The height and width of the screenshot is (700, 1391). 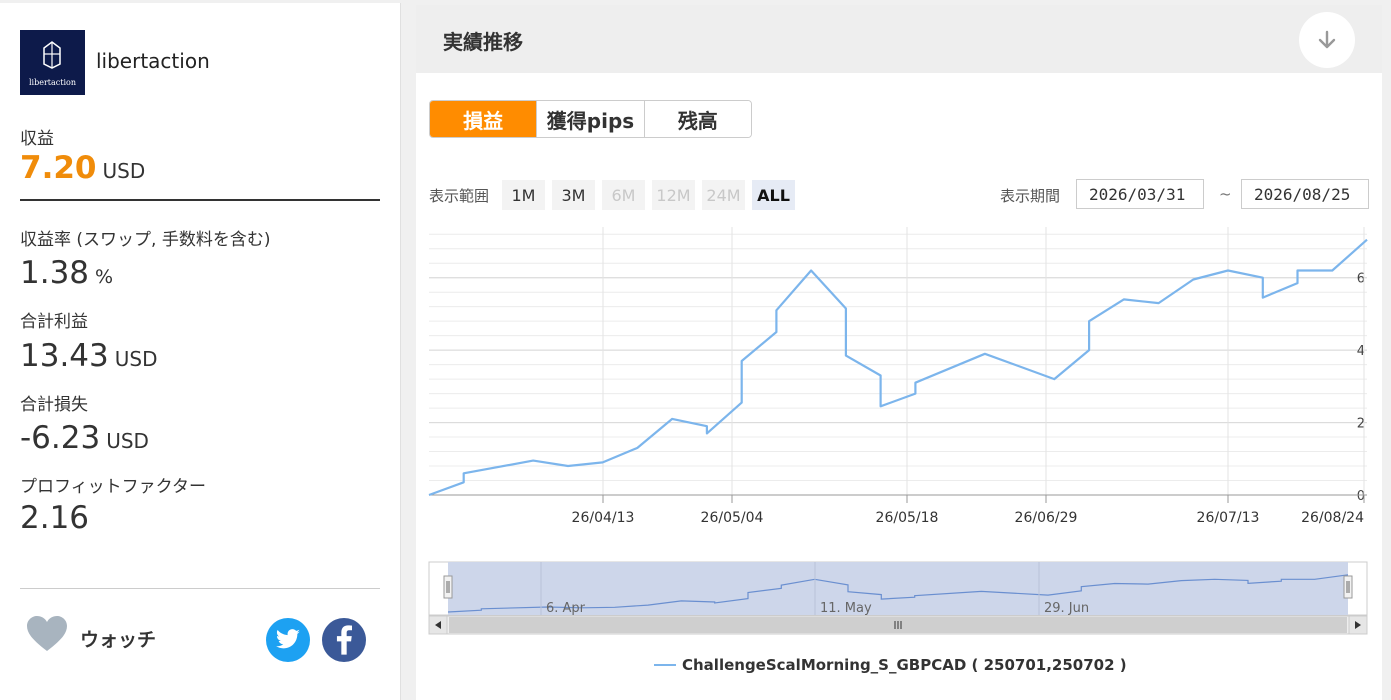 I want to click on profit-factor-value: 2.16, so click(x=55, y=518).